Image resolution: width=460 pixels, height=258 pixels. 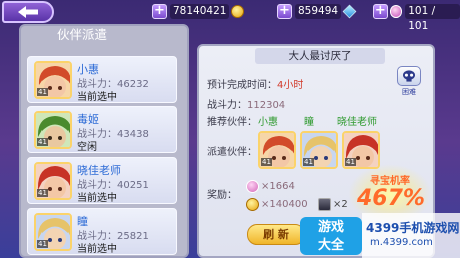 I want to click on partner-card-xiaojia: 41 晓佳老师 战斗力：40251 当前选中, so click(x=102, y=180).